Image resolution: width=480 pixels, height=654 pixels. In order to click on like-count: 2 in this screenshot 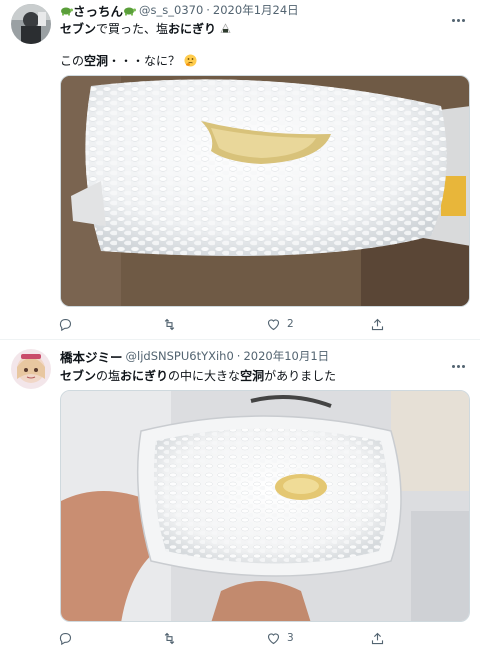, I will do `click(290, 324)`.